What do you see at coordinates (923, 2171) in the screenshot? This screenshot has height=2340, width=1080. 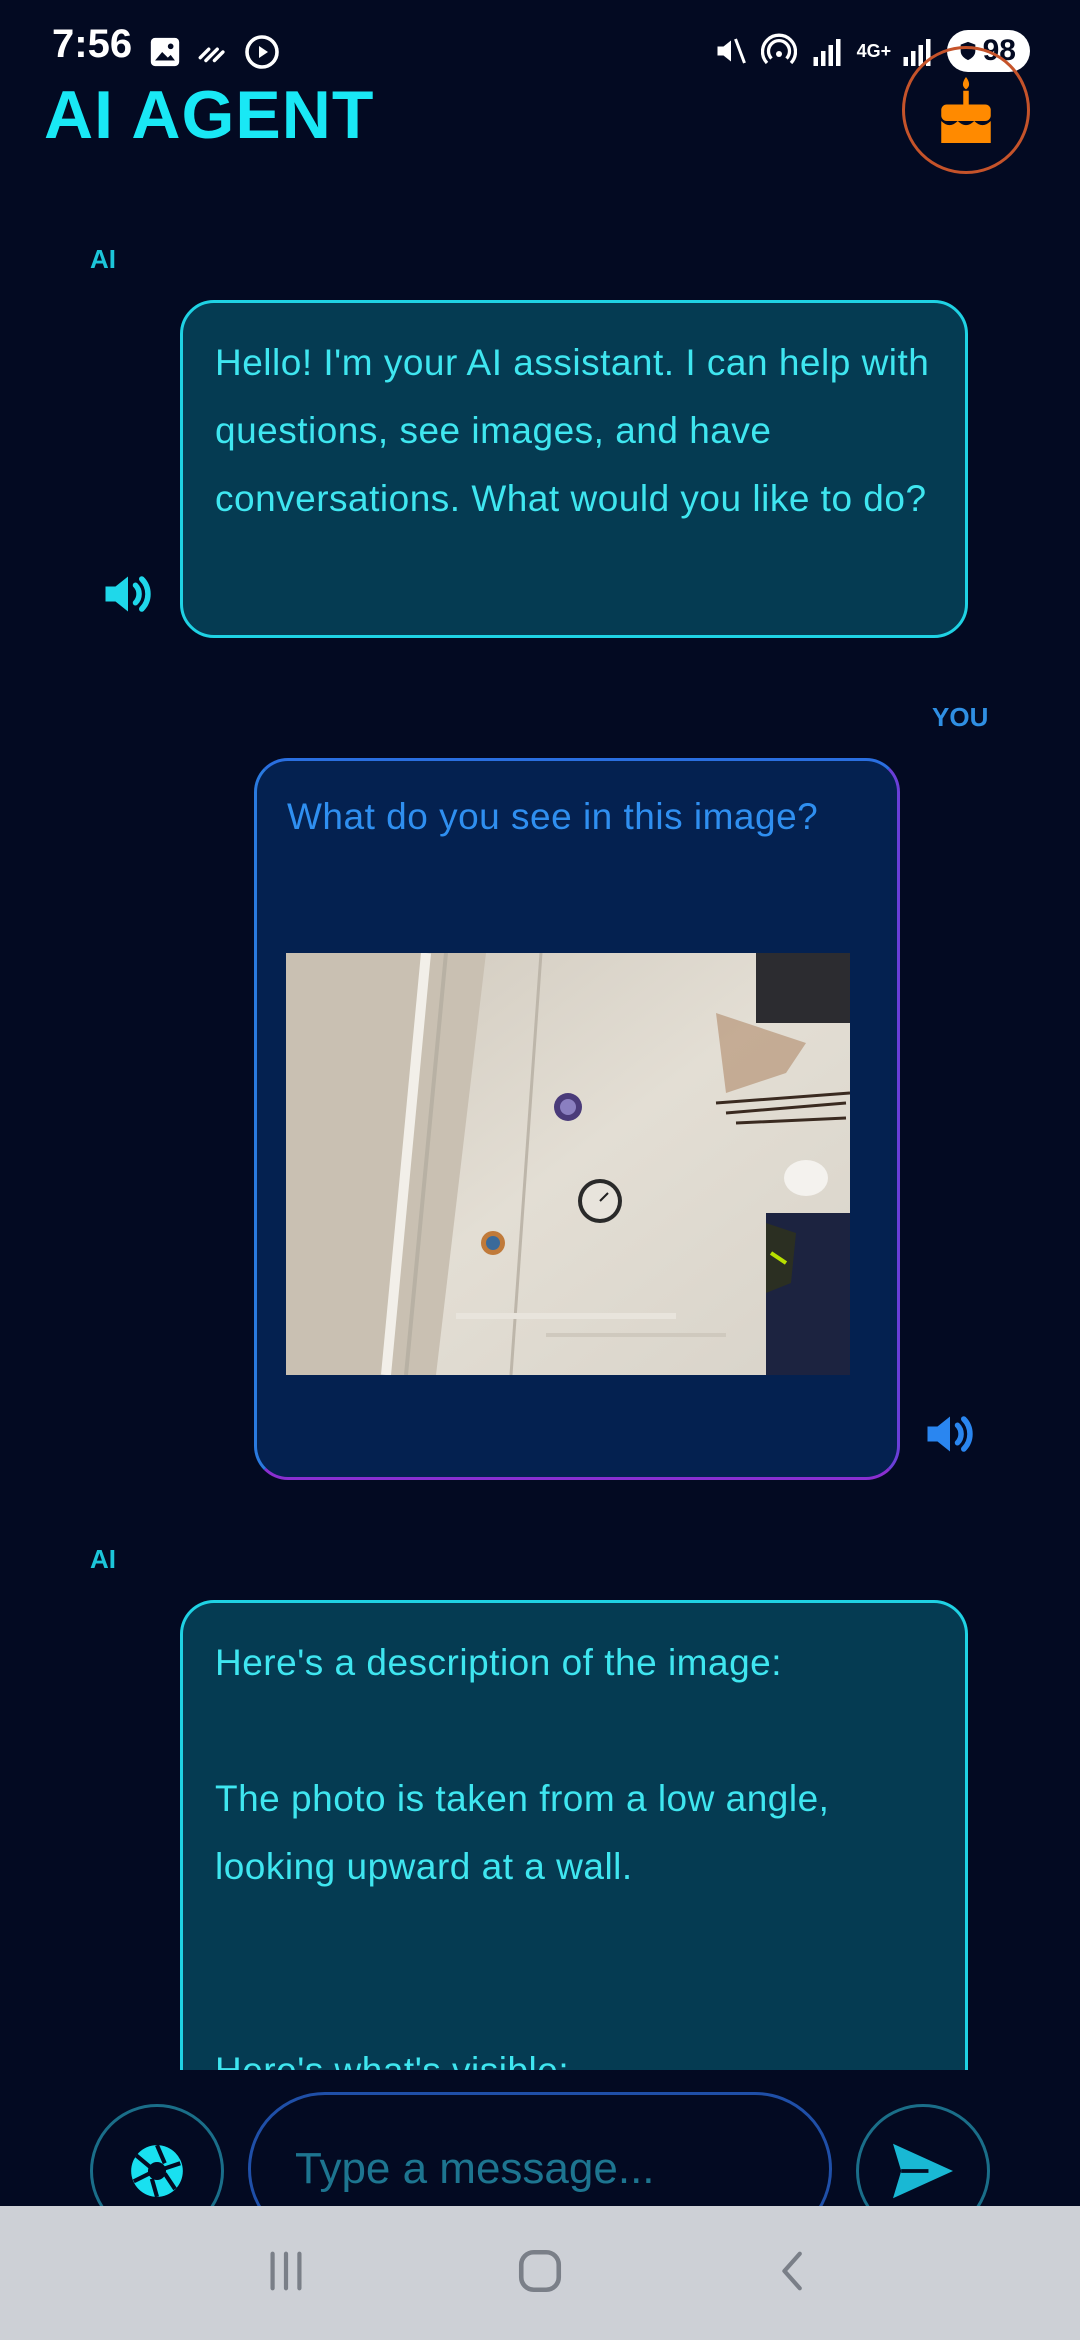 I see `send-icon` at bounding box center [923, 2171].